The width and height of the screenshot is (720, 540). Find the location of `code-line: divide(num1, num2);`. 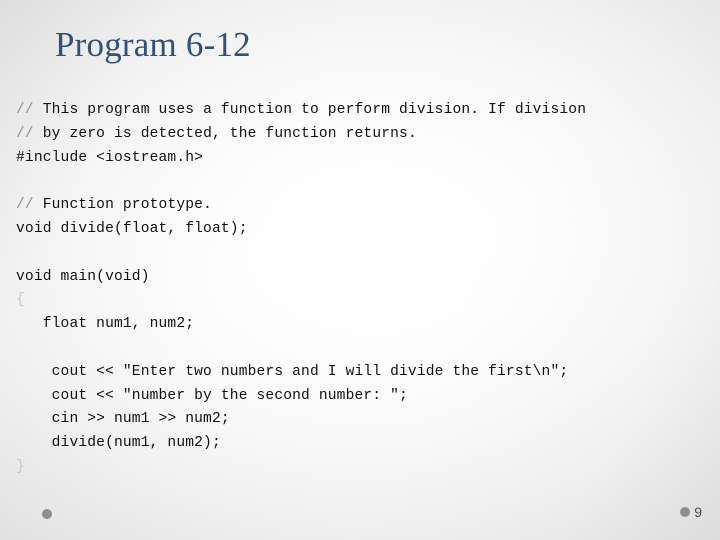

code-line: divide(num1, num2); is located at coordinates (118, 443).